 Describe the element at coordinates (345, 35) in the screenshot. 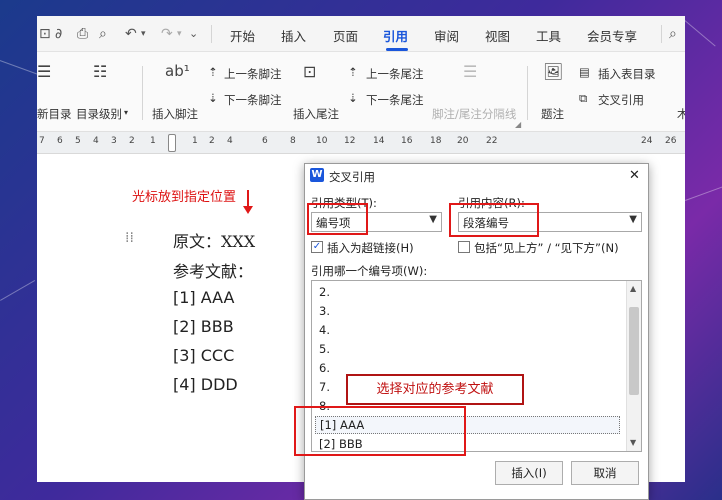

I see `tab-page: 页面` at that location.